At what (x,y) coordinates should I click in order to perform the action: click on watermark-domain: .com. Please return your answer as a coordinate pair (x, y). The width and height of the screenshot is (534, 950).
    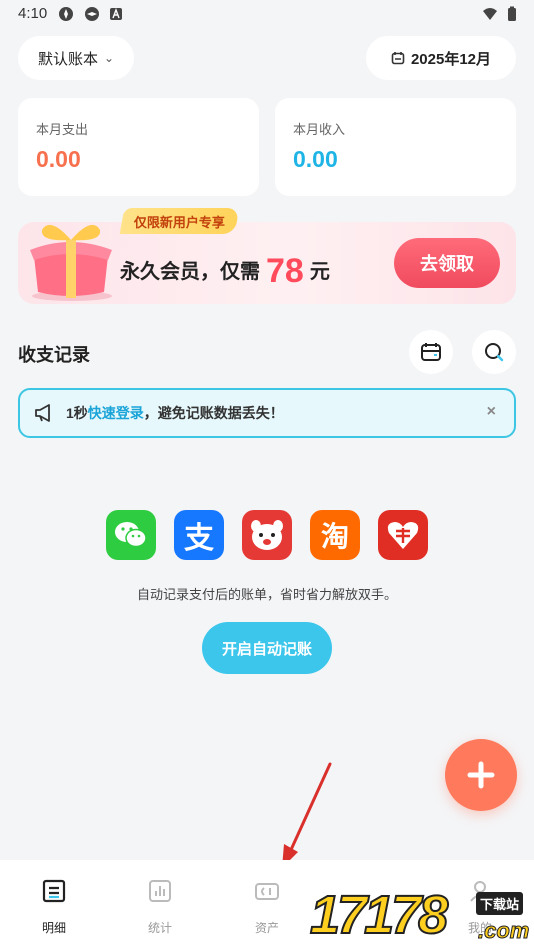
    Looking at the image, I should click on (503, 931).